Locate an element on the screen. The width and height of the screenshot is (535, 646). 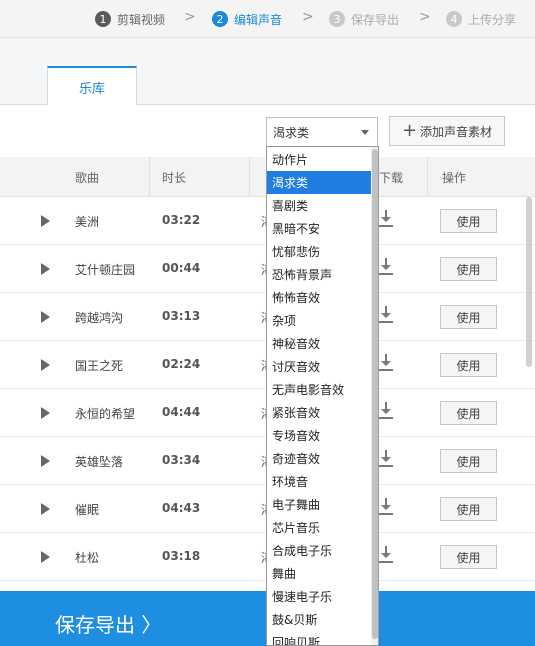
song-name: 艾什顿庄园 is located at coordinates (105, 270).